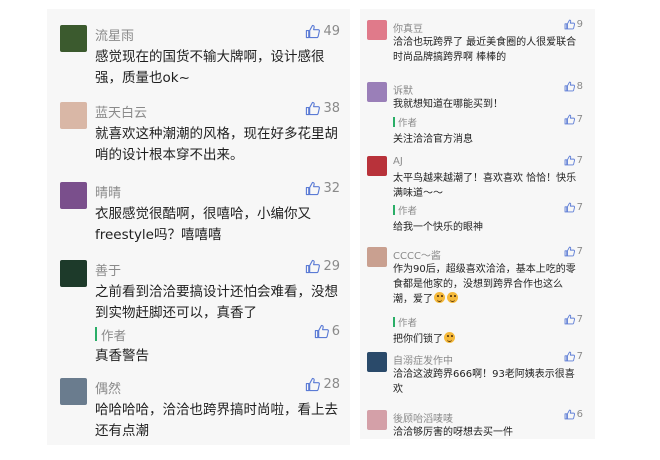 This screenshot has width=660, height=460. I want to click on comment-text: 我就想知道在哪能买到！, so click(448, 104).